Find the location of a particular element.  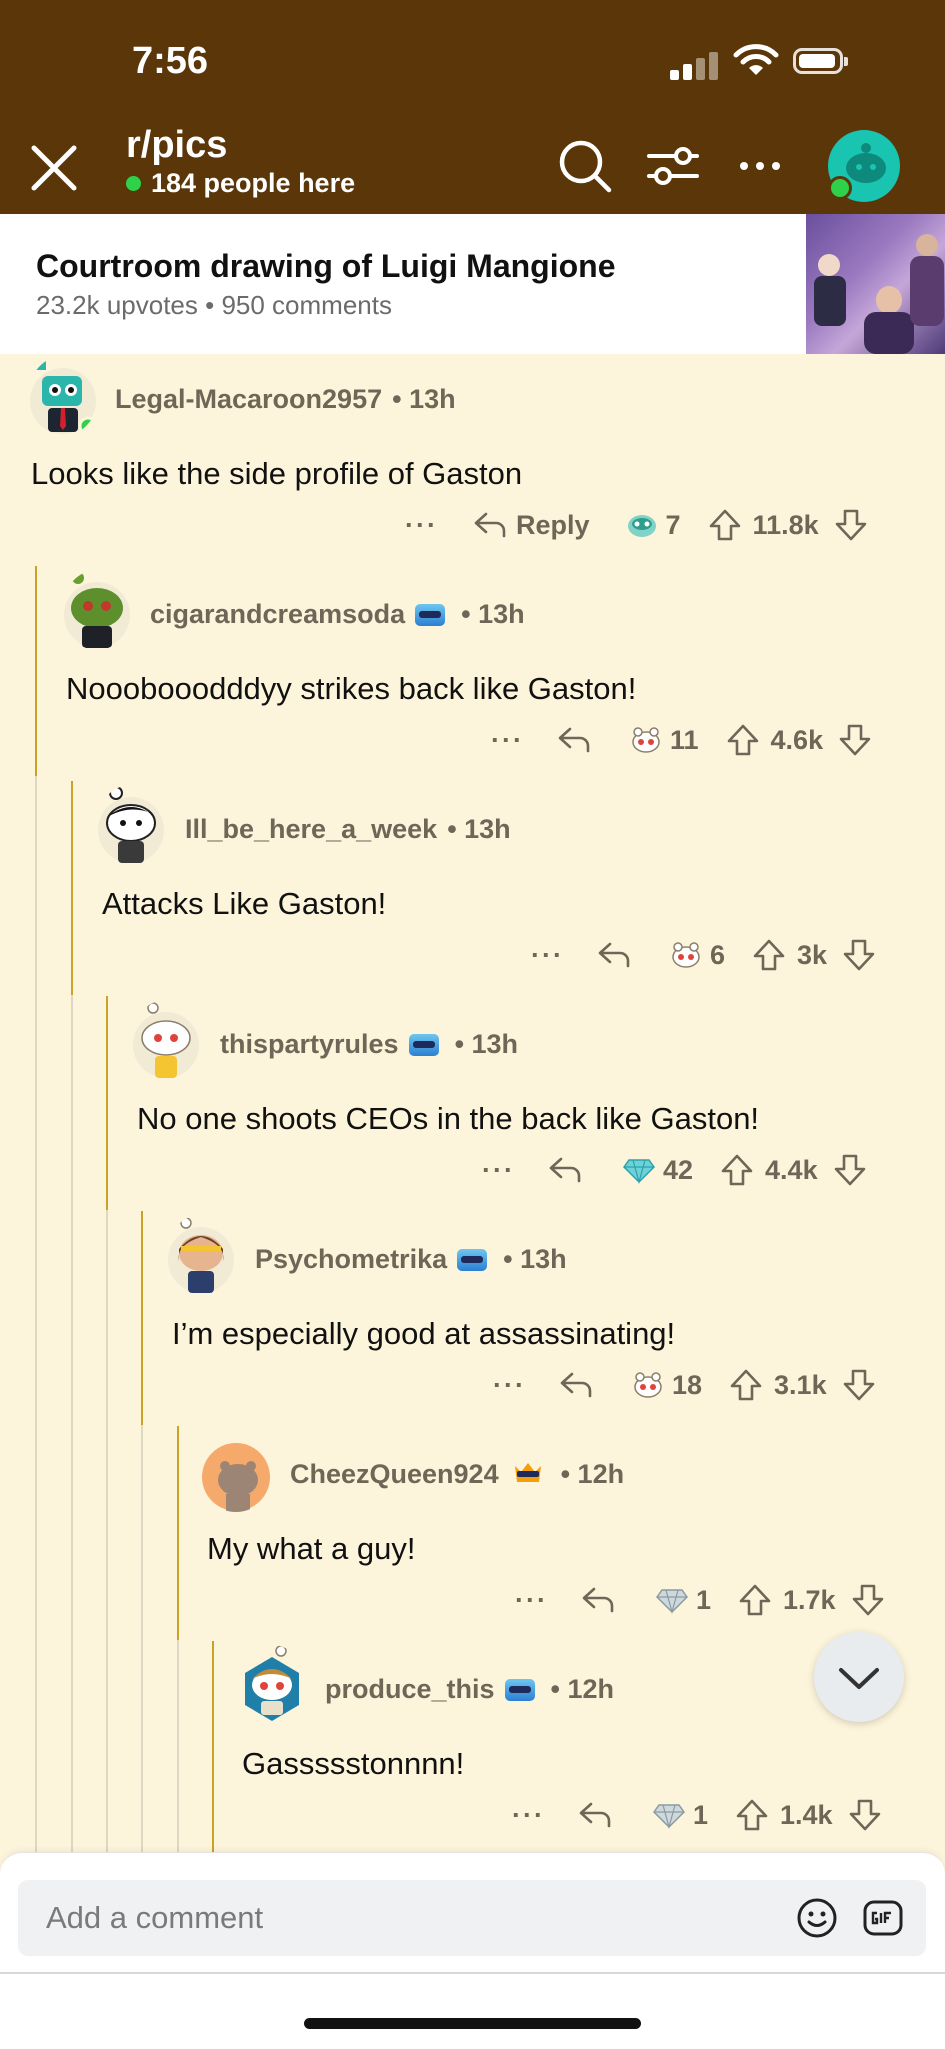

comment-author: Legal-Macaroon2957 • 13h is located at coordinates (285, 399).